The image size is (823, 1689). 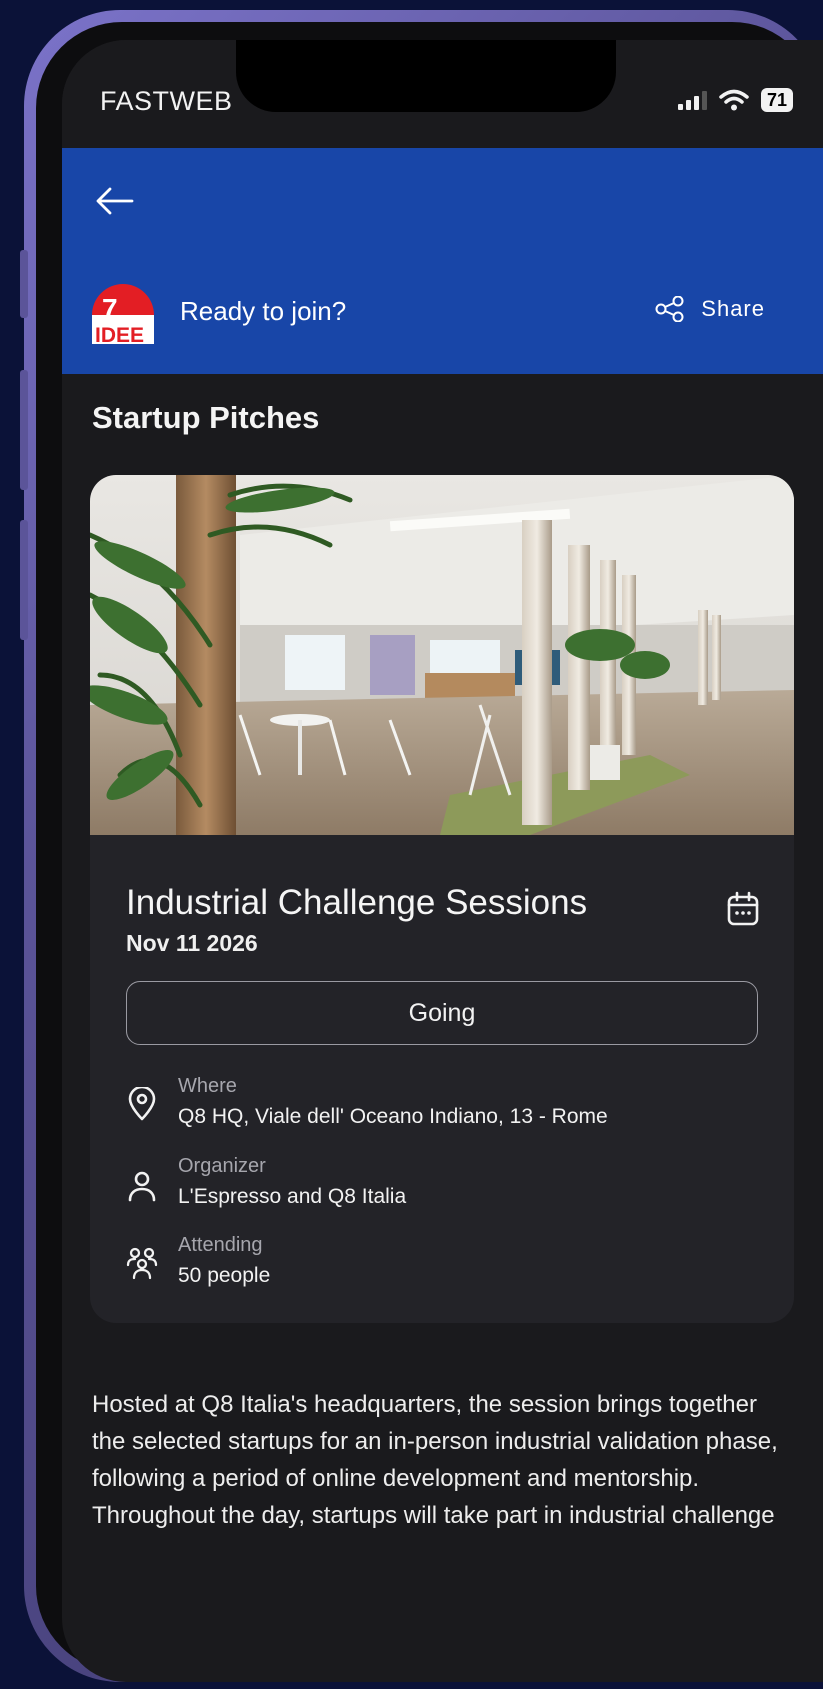 I want to click on status-icons: 71, so click(x=735, y=100).